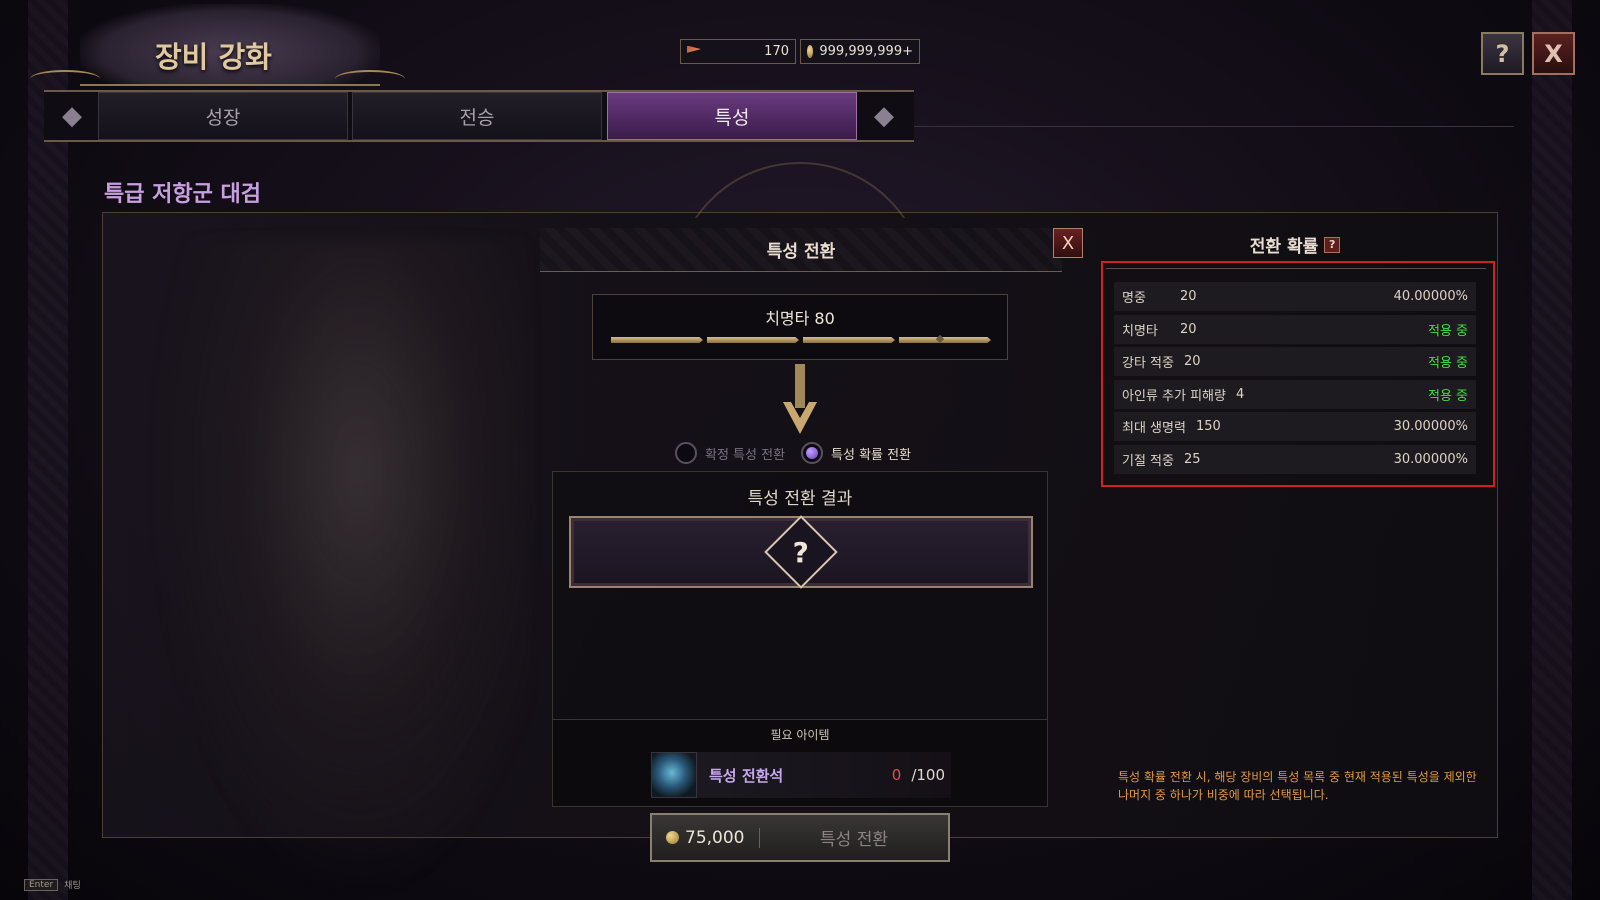 The height and width of the screenshot is (900, 1600). I want to click on probability-trait-name: 기절 적중, so click(1148, 461).